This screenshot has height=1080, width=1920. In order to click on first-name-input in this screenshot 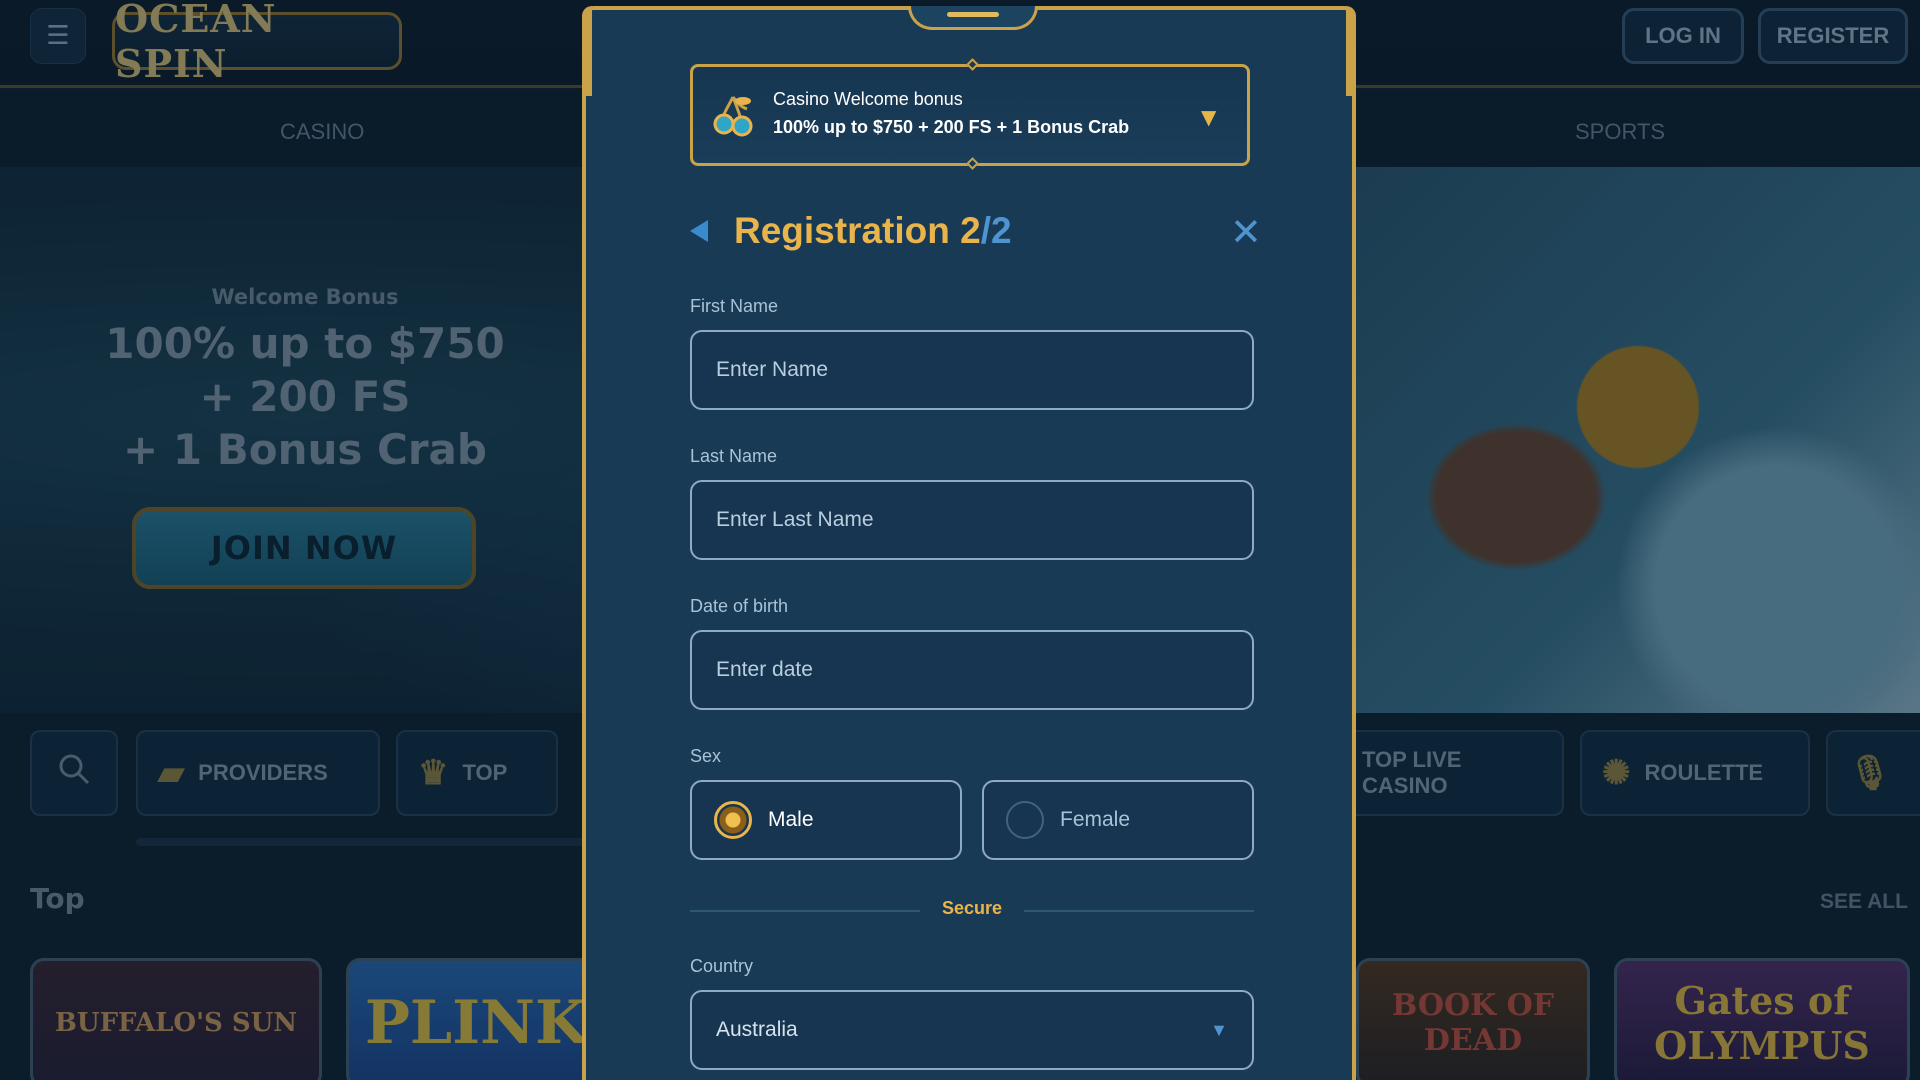, I will do `click(972, 370)`.